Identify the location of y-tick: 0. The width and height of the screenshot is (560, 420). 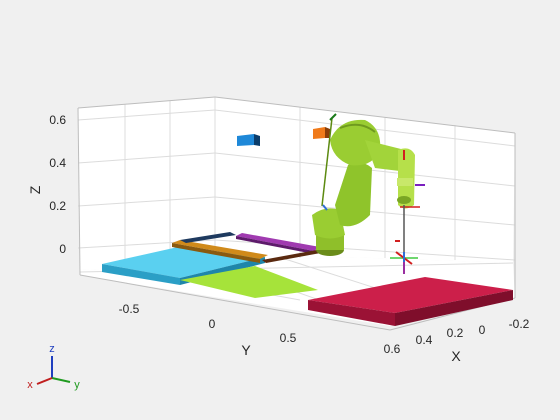
(212, 324).